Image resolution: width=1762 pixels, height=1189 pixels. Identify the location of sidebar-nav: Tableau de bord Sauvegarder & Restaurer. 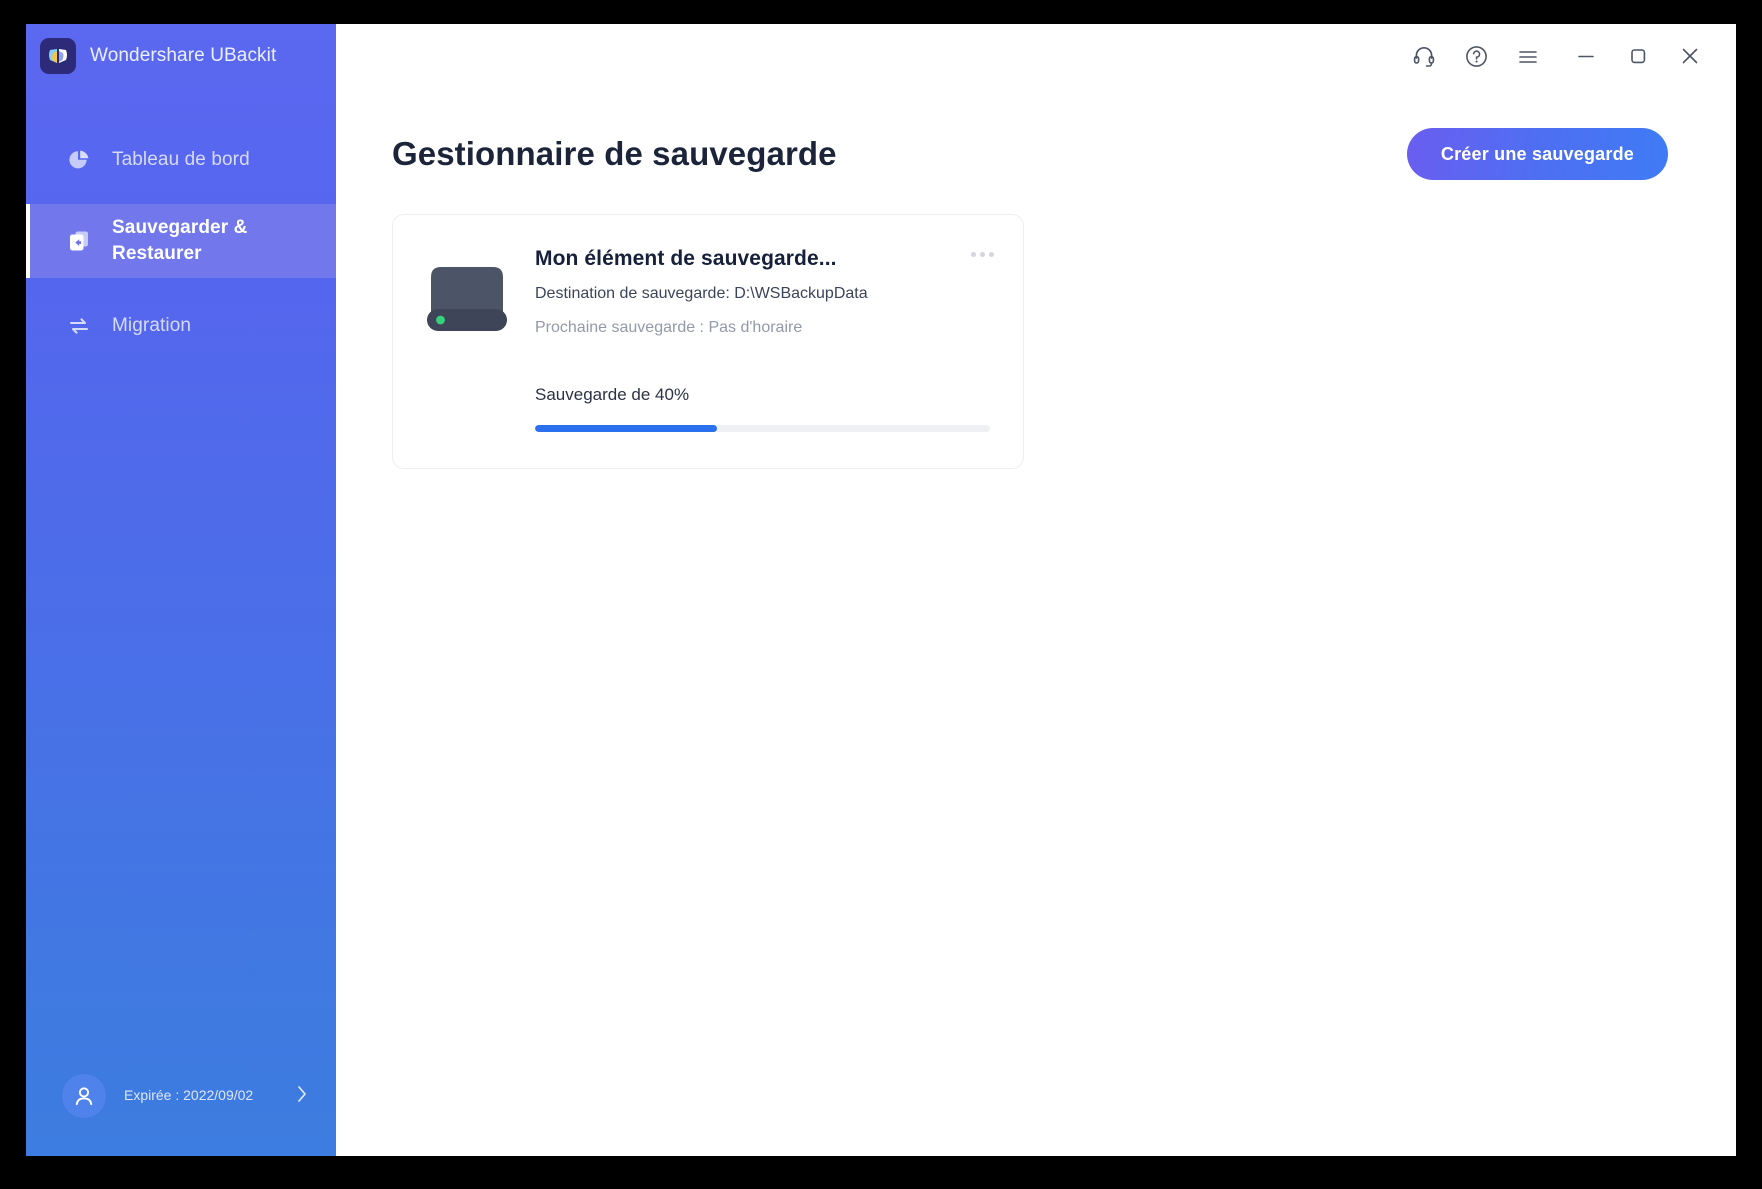
(181, 243).